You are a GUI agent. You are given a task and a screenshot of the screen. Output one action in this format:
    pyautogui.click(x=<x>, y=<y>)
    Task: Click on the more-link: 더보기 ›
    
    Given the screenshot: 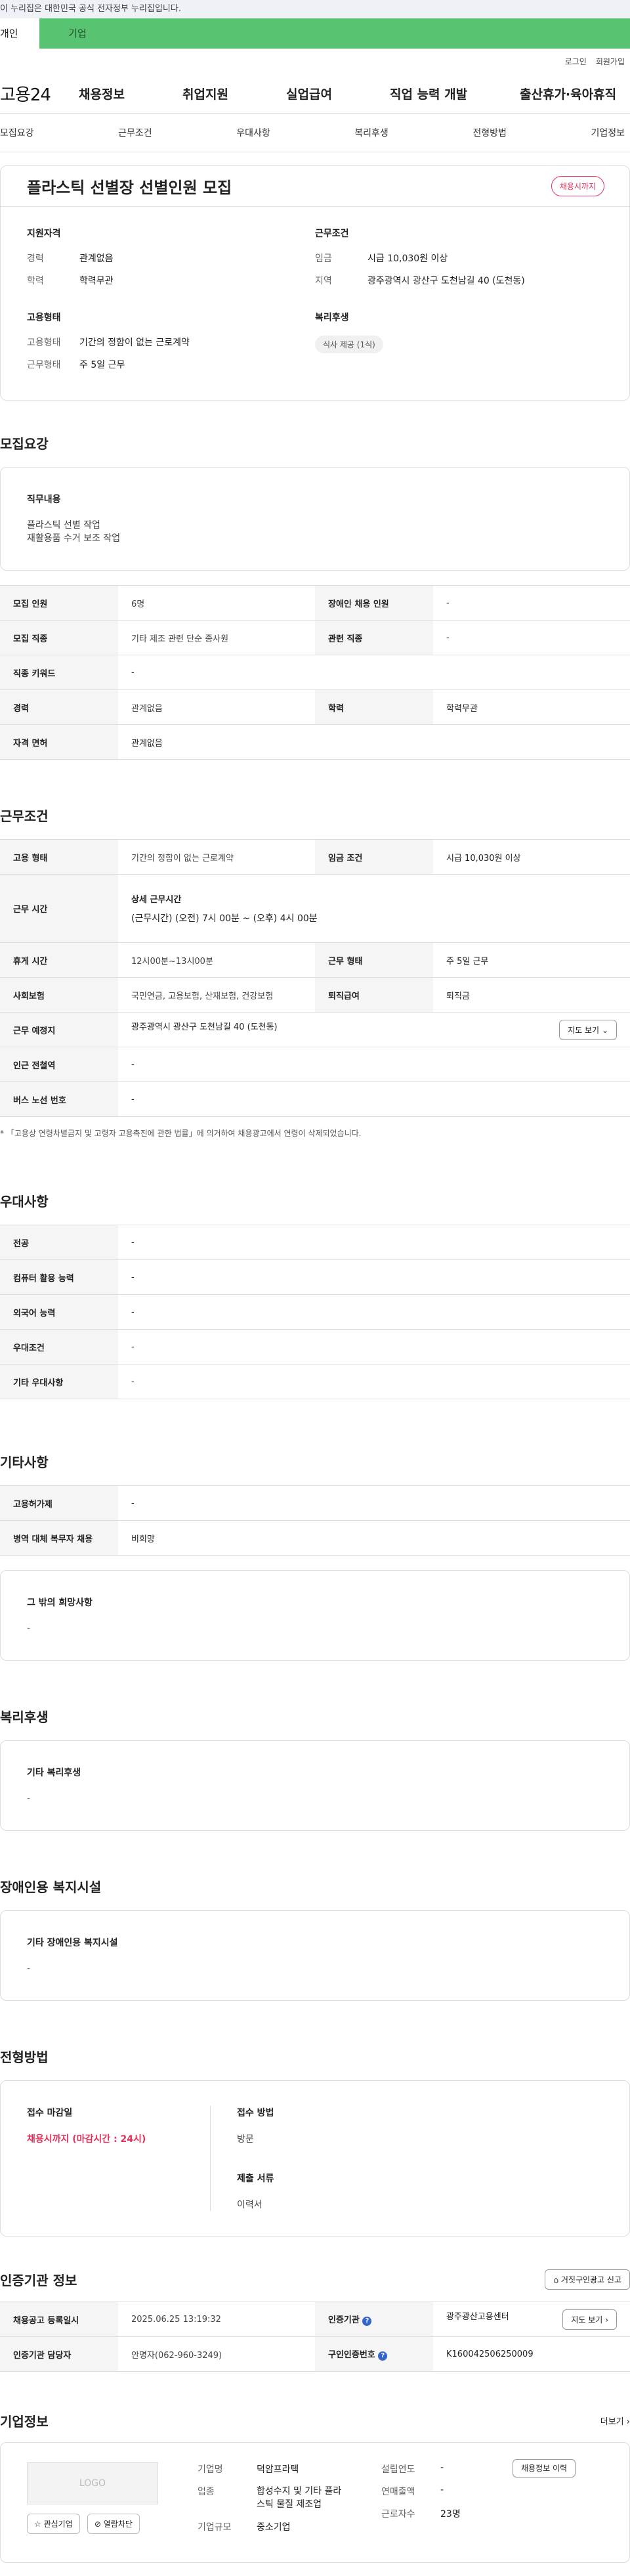 What is the action you would take?
    pyautogui.click(x=615, y=2420)
    